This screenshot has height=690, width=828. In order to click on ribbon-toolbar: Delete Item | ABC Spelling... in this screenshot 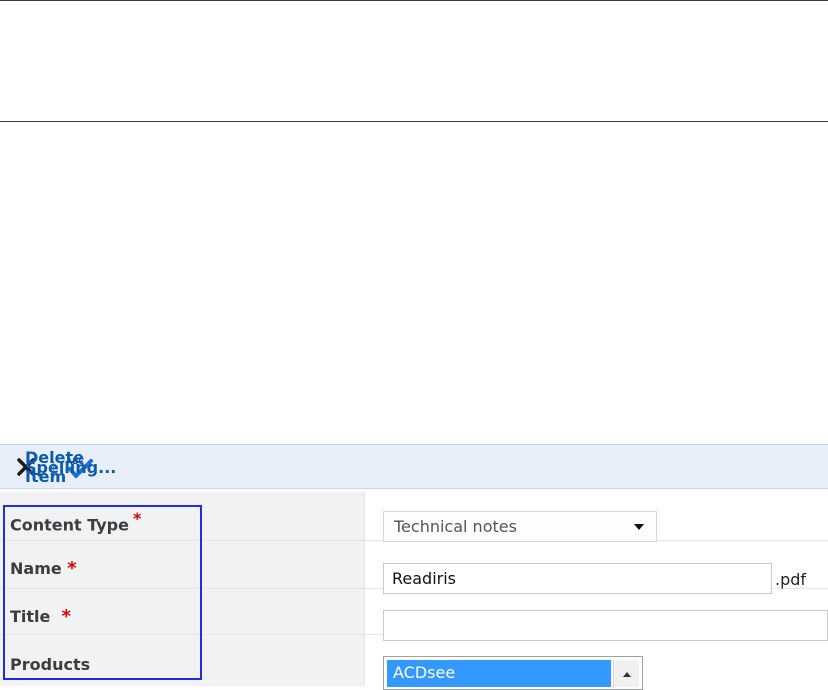, I will do `click(414, 466)`.